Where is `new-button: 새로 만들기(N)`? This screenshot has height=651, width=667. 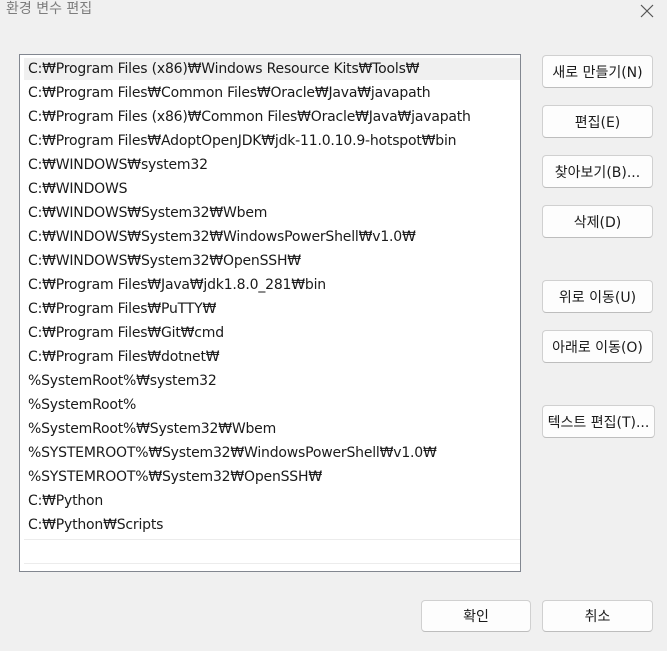 new-button: 새로 만들기(N) is located at coordinates (597, 71).